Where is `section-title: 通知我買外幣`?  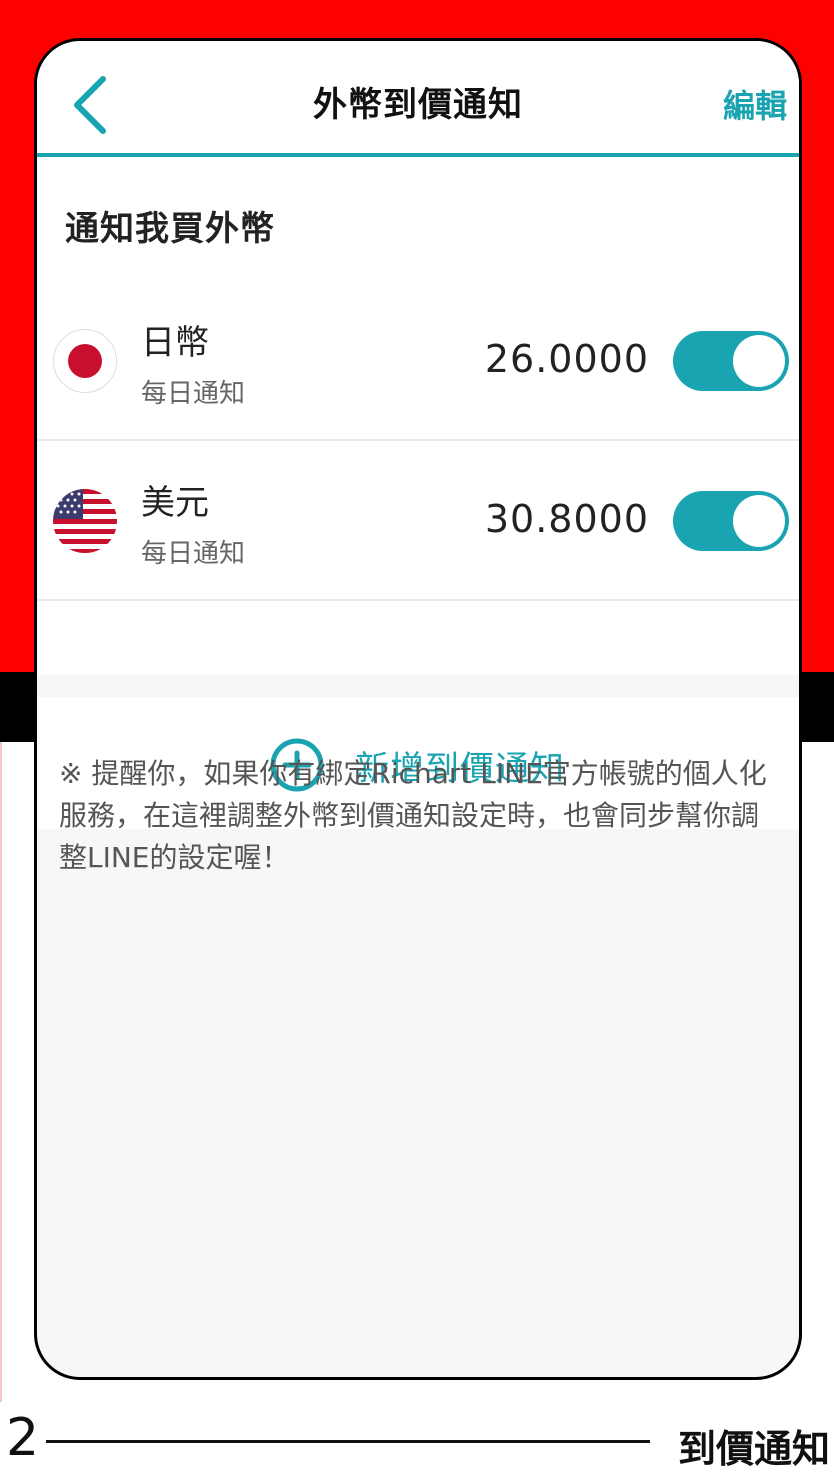 section-title: 通知我買外幣 is located at coordinates (170, 229).